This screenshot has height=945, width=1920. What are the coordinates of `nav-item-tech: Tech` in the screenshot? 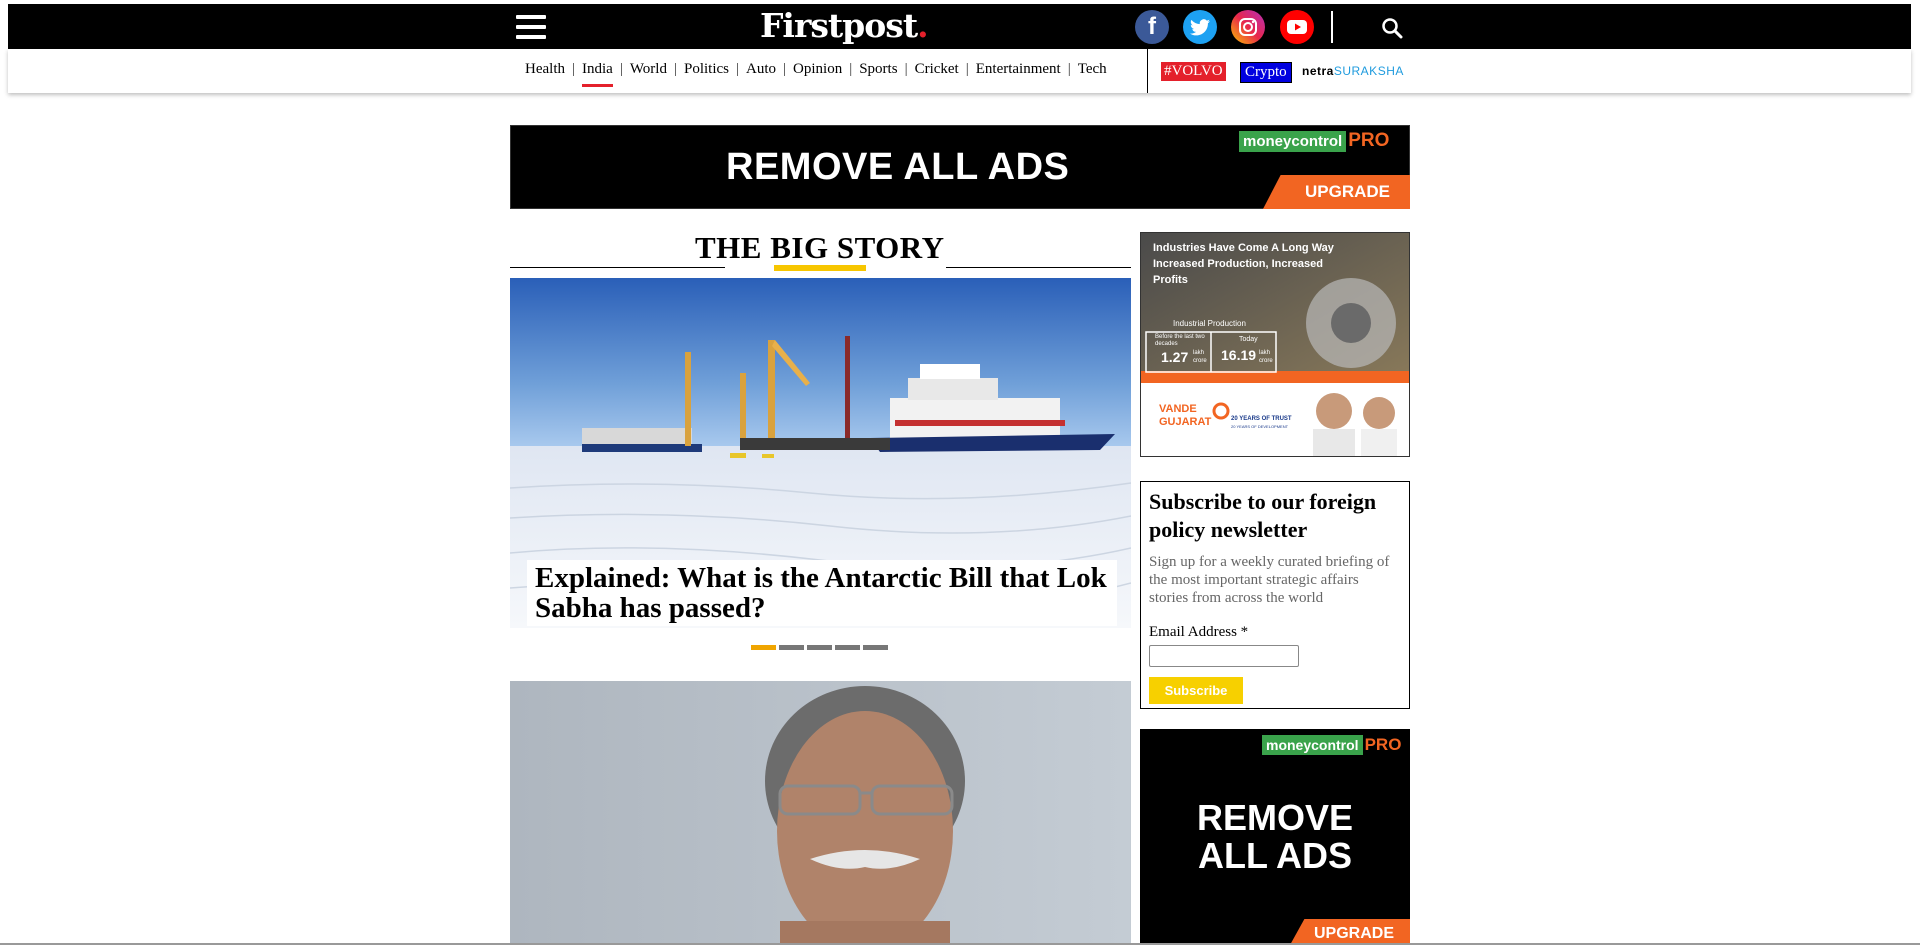 It's located at (1092, 69).